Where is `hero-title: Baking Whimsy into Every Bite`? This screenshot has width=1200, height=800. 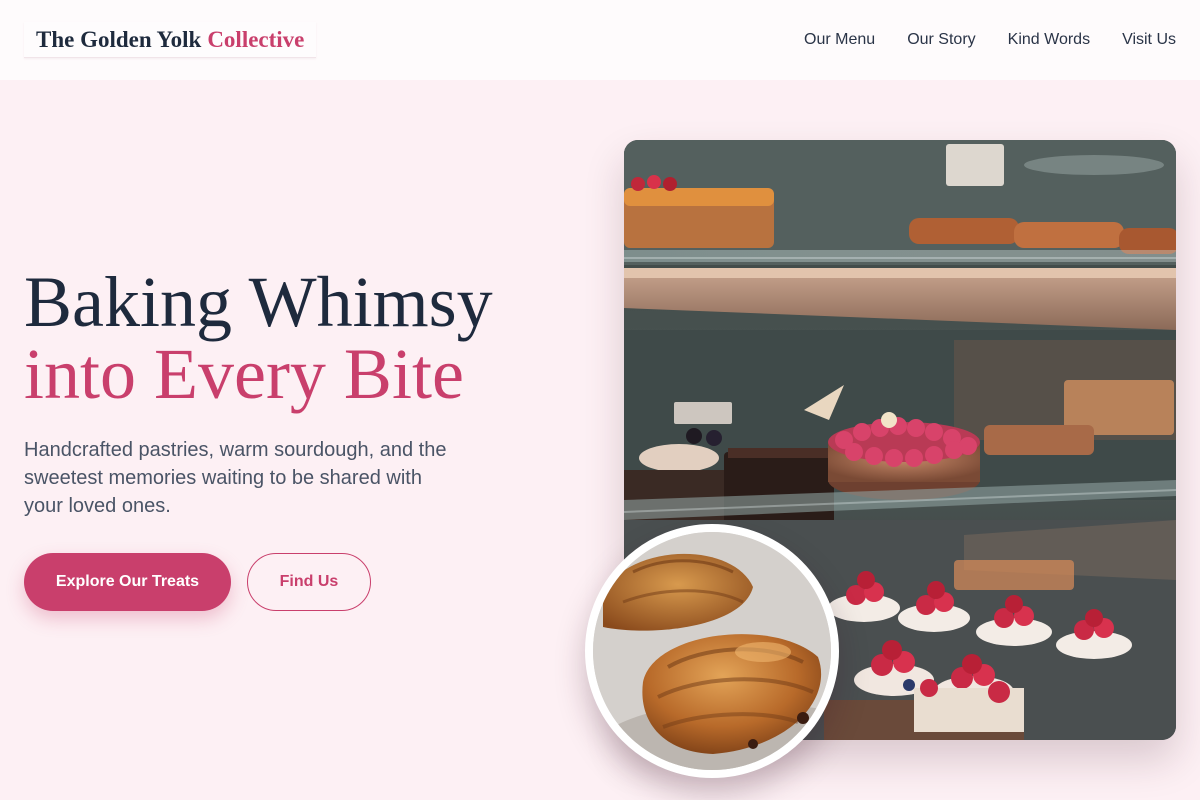 hero-title: Baking Whimsy into Every Bite is located at coordinates (258, 338).